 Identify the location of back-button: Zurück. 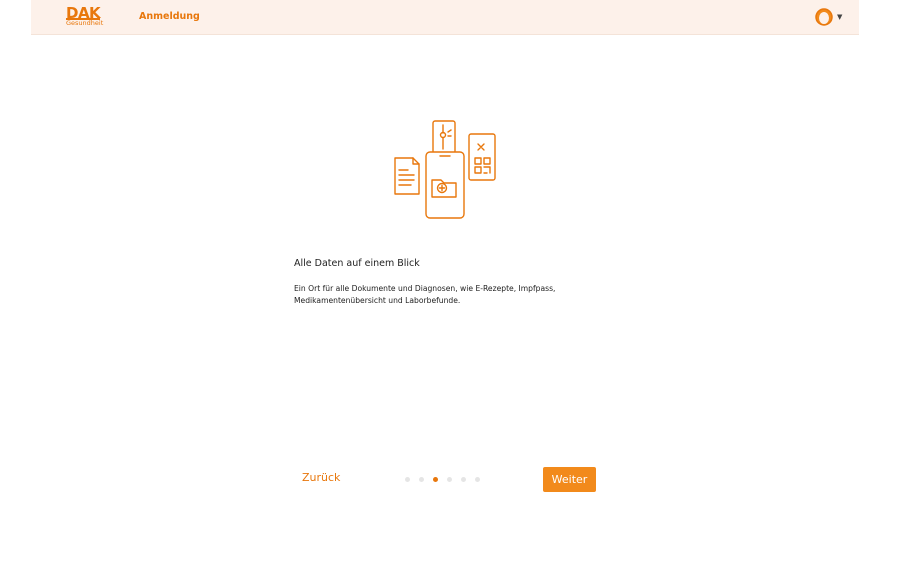
(321, 477).